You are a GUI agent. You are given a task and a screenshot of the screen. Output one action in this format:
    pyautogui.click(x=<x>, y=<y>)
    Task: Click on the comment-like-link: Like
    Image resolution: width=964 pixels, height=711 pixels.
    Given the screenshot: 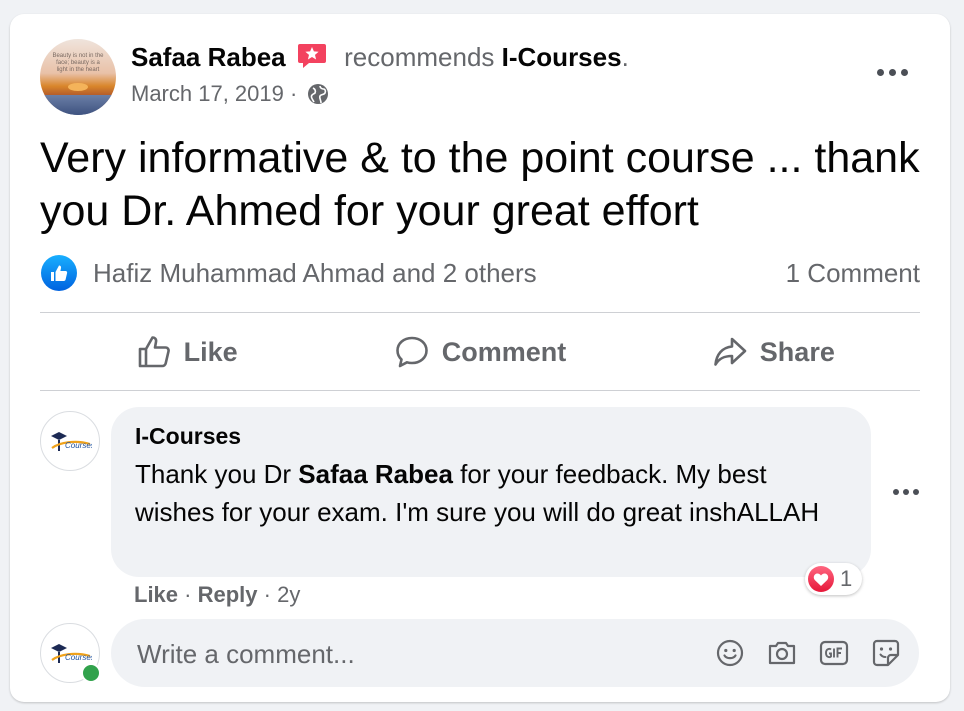 What is the action you would take?
    pyautogui.click(x=156, y=594)
    